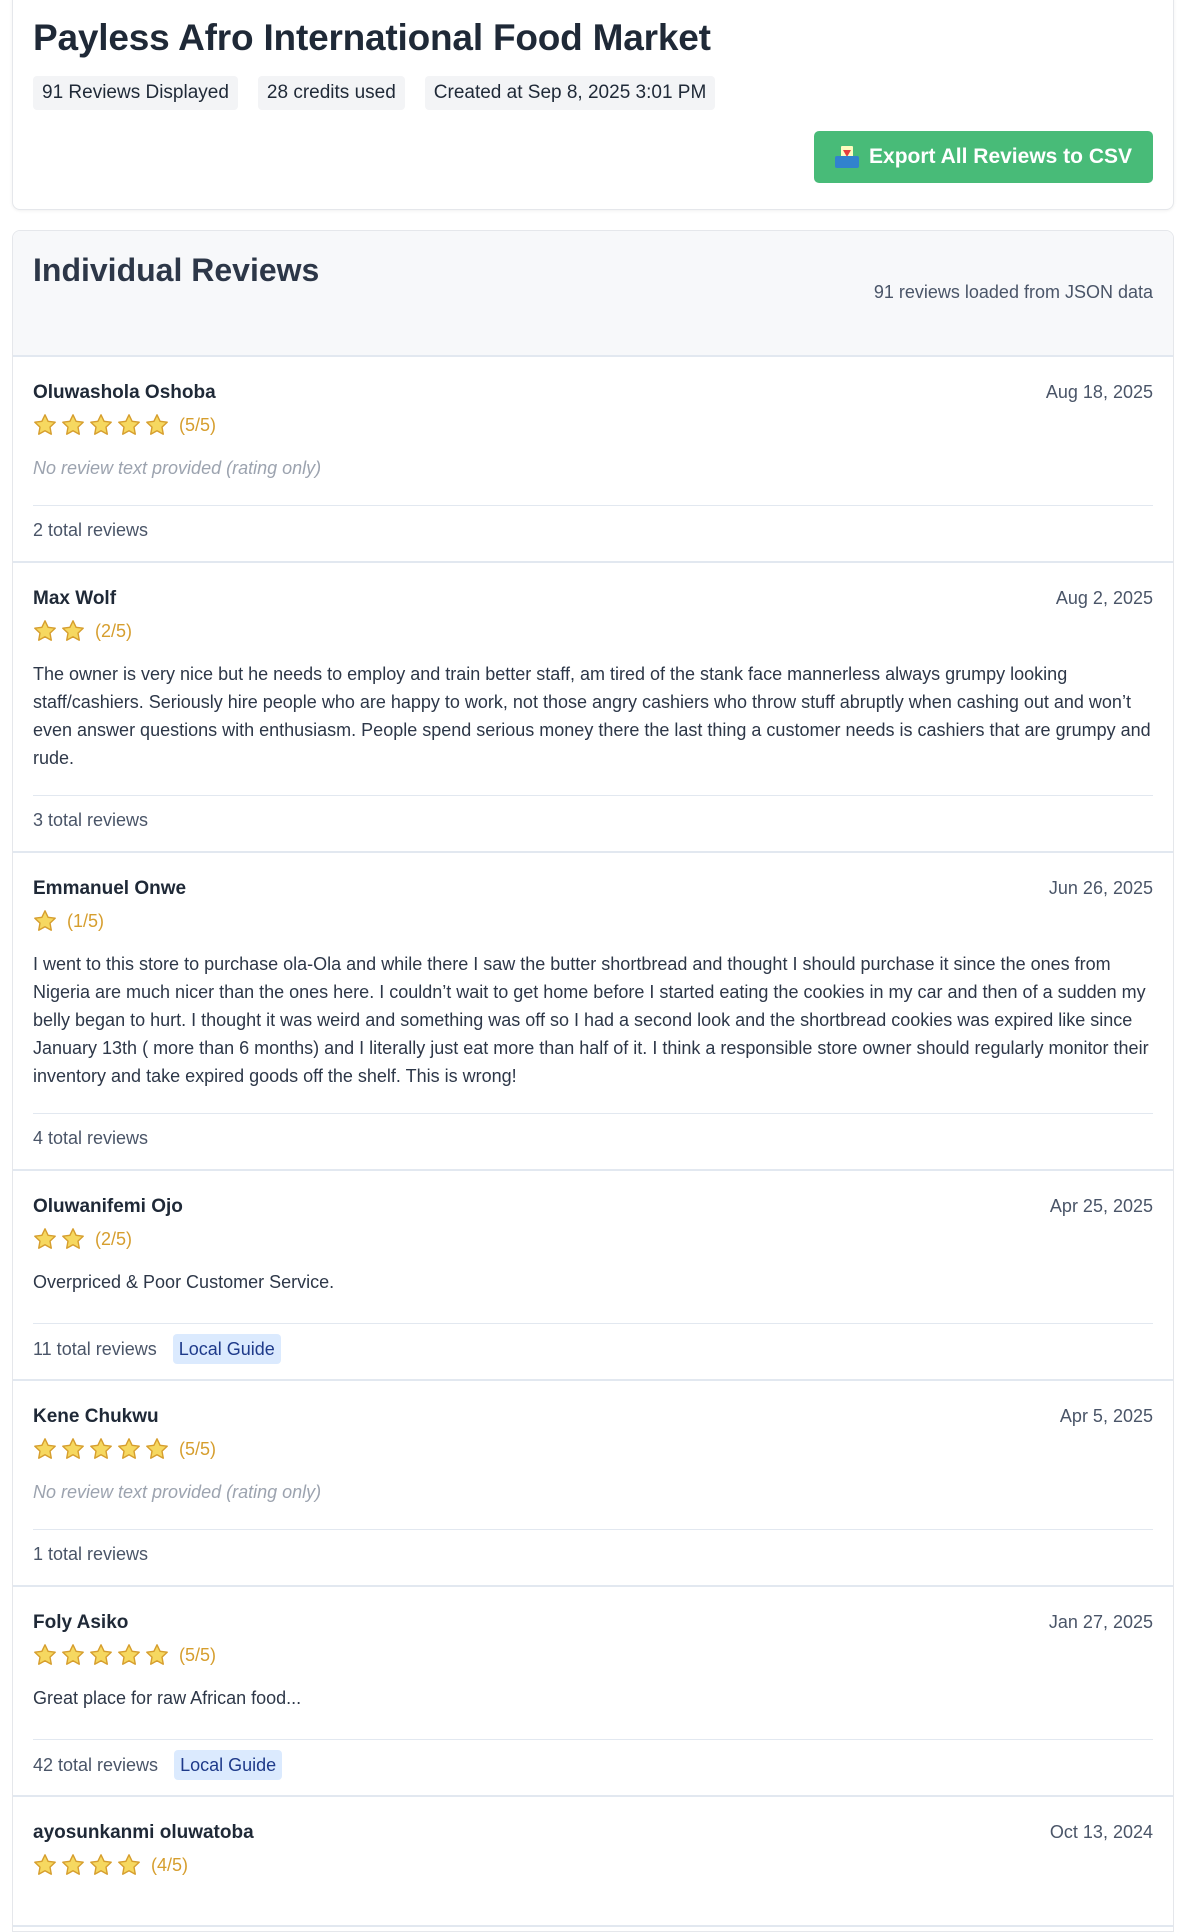 This screenshot has height=1932, width=1194. I want to click on section-title: Individual Reviews, so click(176, 270).